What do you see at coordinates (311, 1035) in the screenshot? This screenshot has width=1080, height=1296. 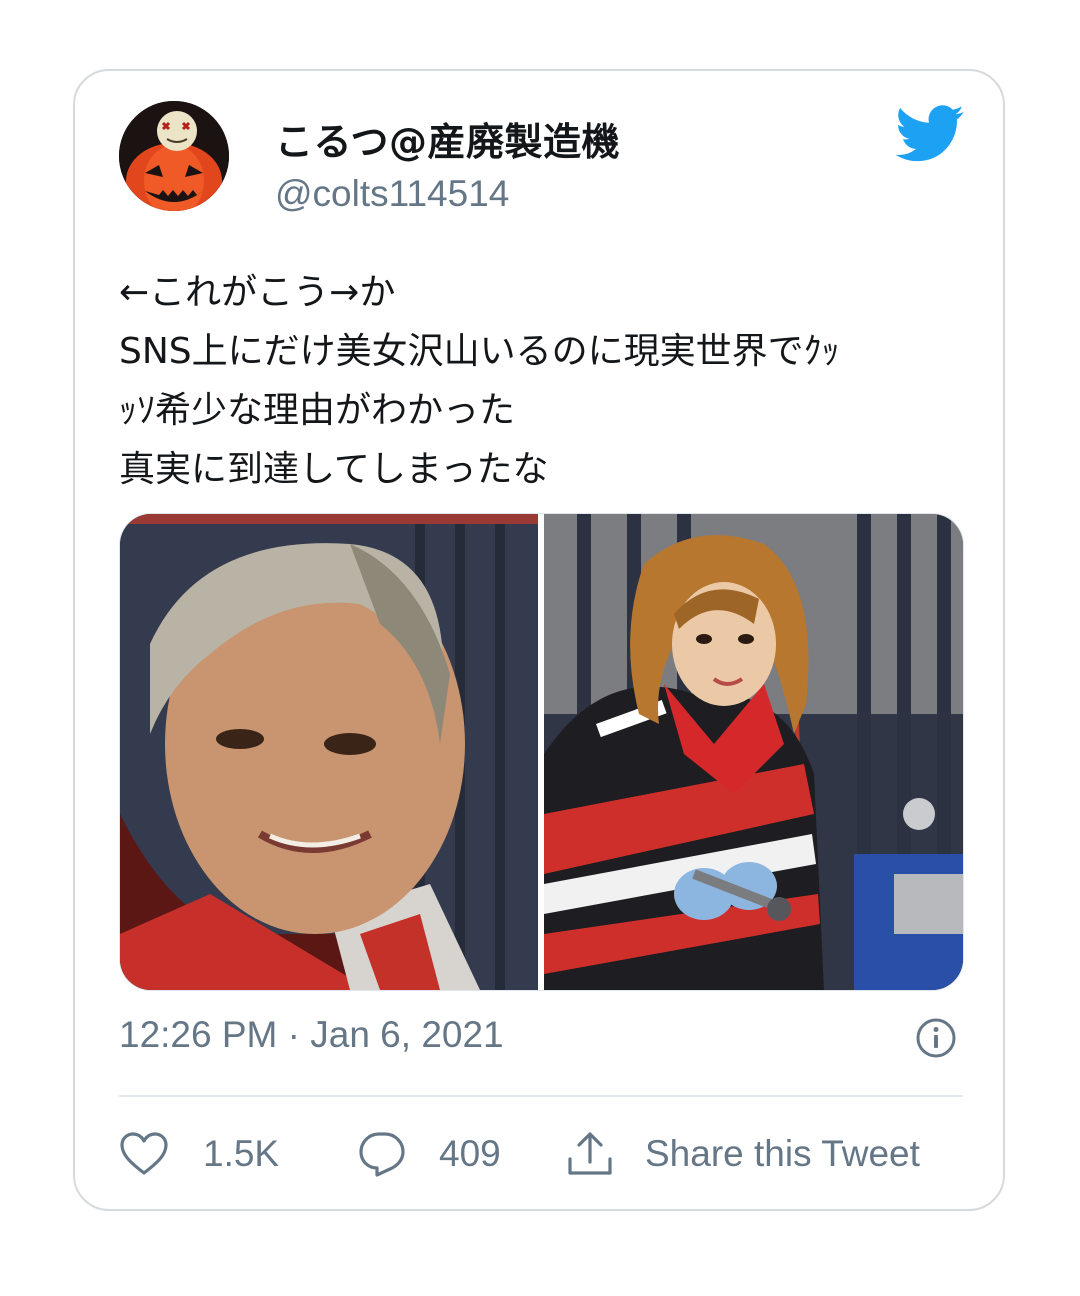 I see `tweet-timestamp: 12:26 PM · Jan 6, 2021` at bounding box center [311, 1035].